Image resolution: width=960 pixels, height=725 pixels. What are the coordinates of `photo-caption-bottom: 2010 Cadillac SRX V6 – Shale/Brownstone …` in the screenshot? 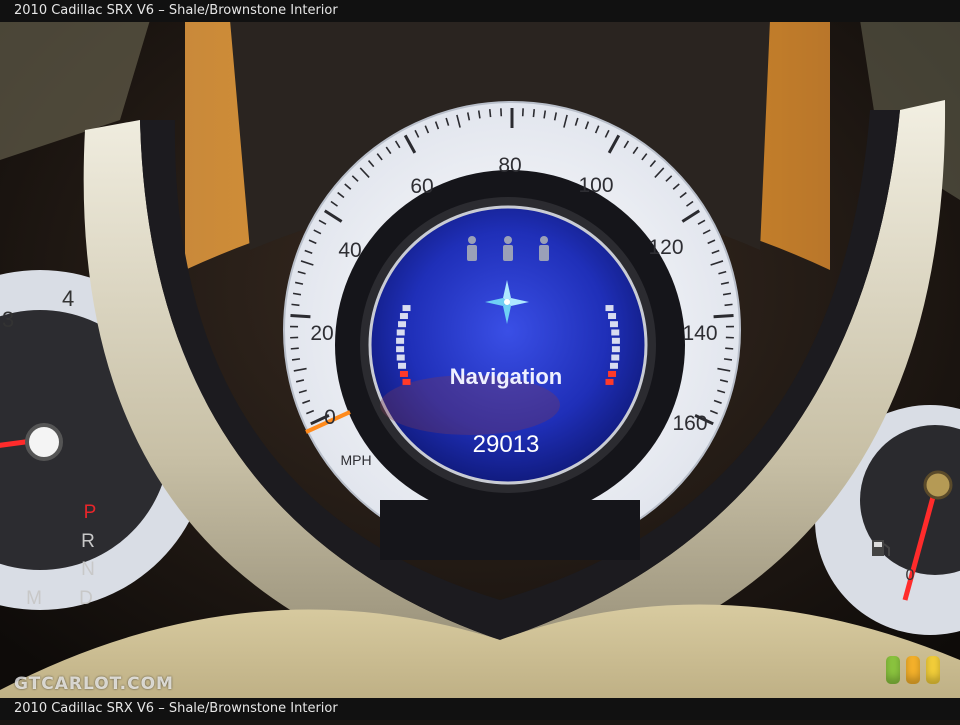 It's located at (480, 709).